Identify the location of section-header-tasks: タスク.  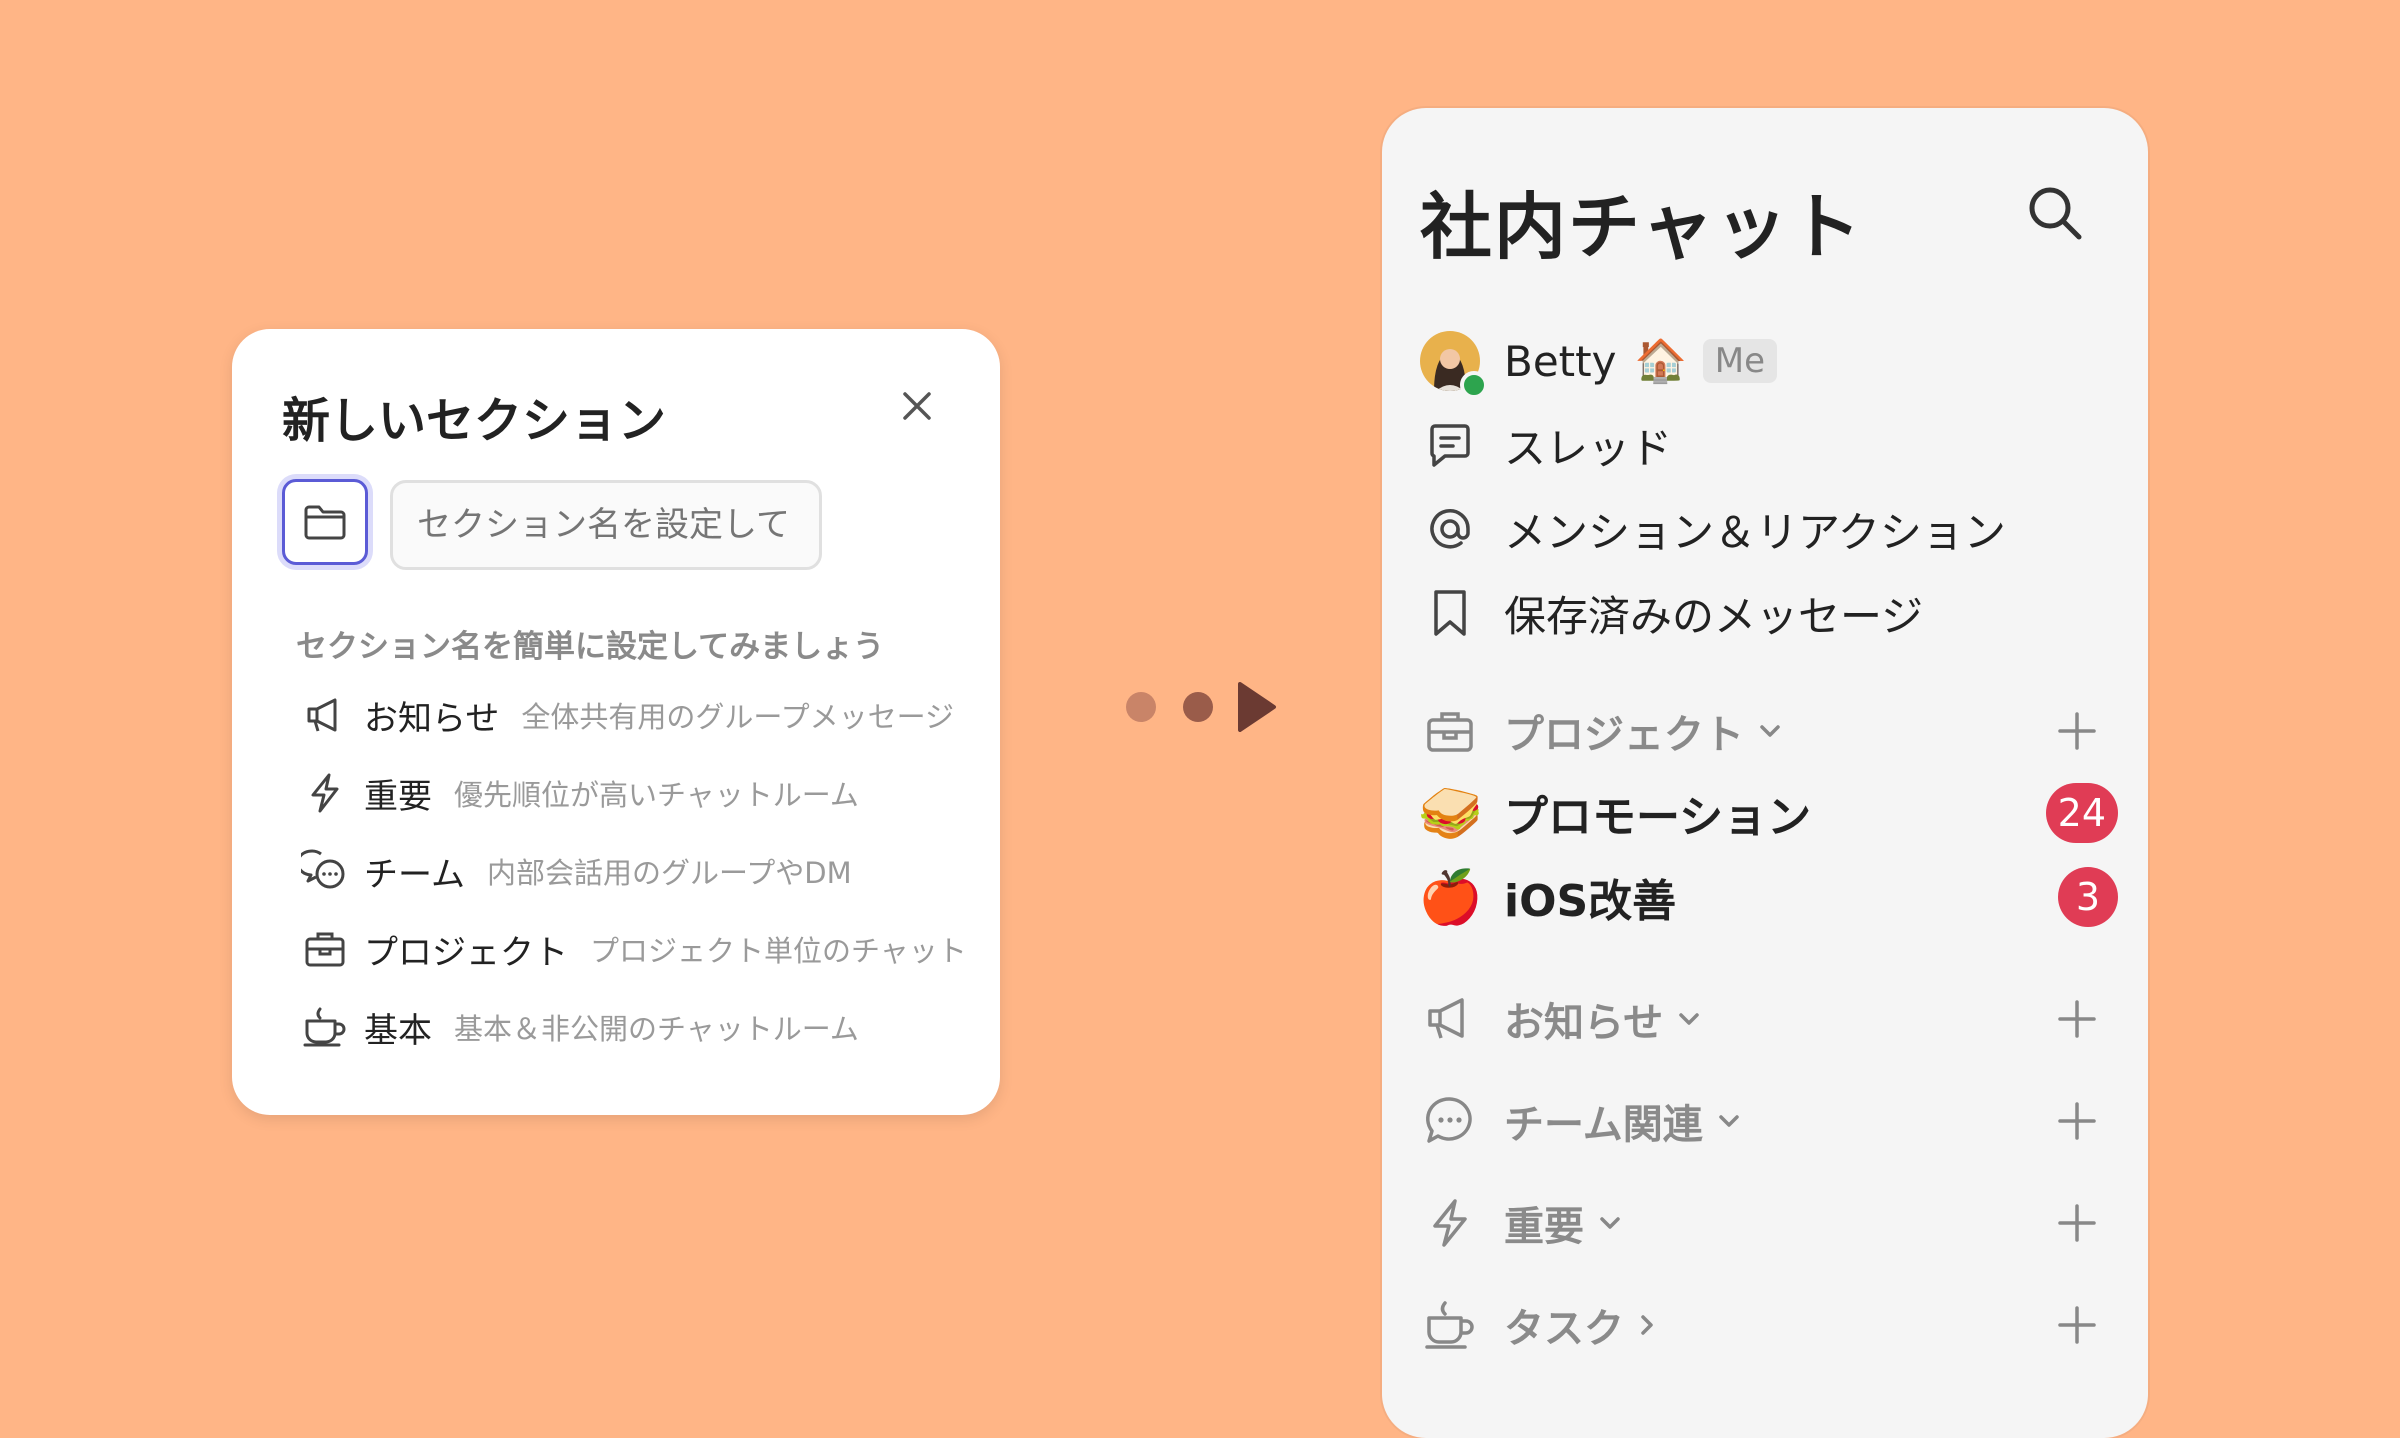
(1763, 1325).